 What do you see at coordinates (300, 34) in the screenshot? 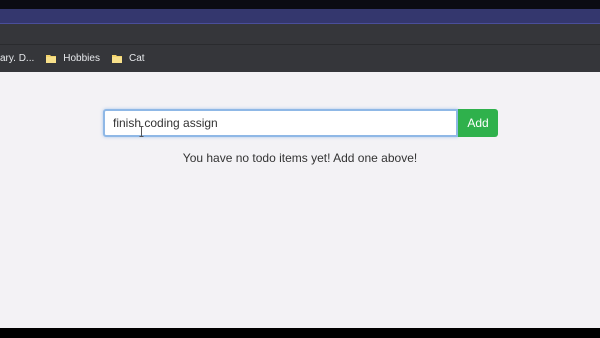
I see `browser-toolbar` at bounding box center [300, 34].